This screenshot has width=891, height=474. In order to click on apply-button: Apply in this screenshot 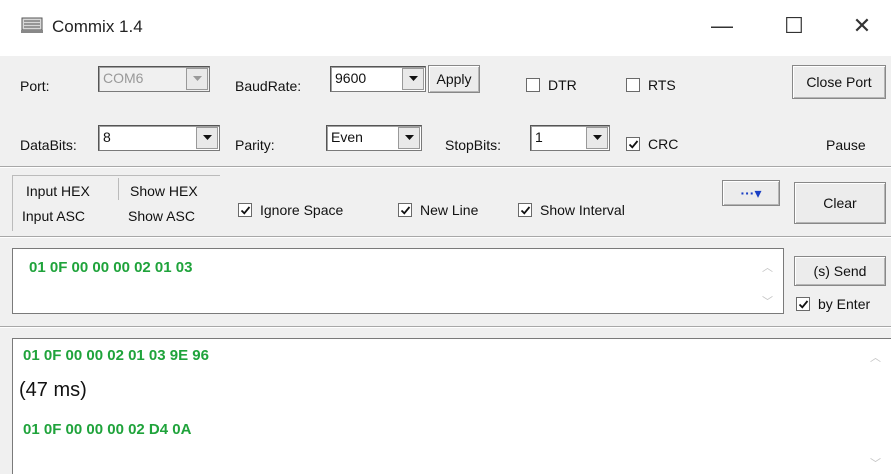, I will do `click(454, 79)`.